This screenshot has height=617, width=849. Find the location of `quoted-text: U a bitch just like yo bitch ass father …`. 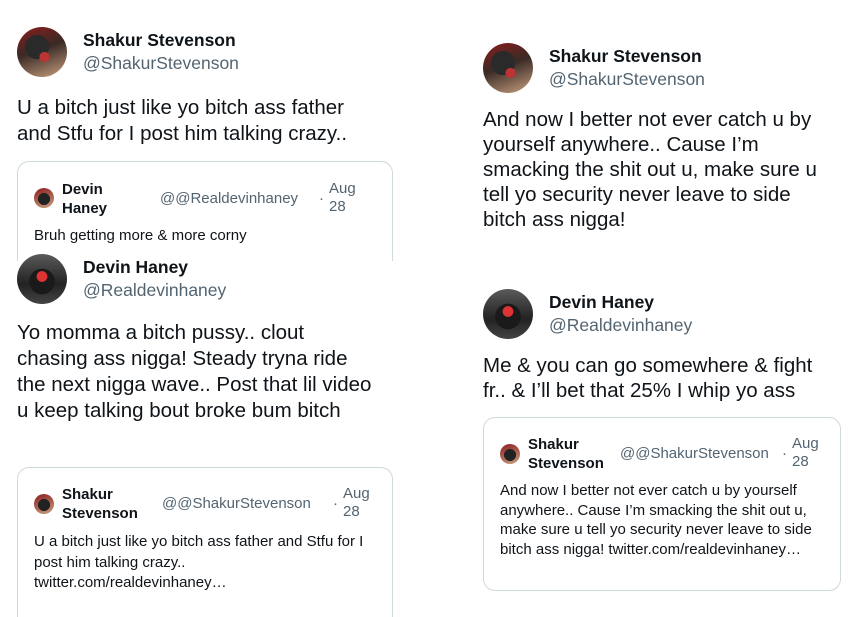

quoted-text: U a bitch just like yo bitch ass father … is located at coordinates (199, 562).